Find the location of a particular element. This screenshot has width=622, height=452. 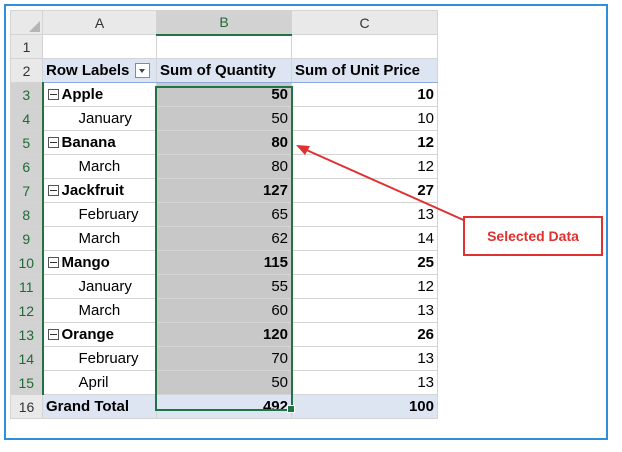

callout-label: Selected Data is located at coordinates (533, 236).